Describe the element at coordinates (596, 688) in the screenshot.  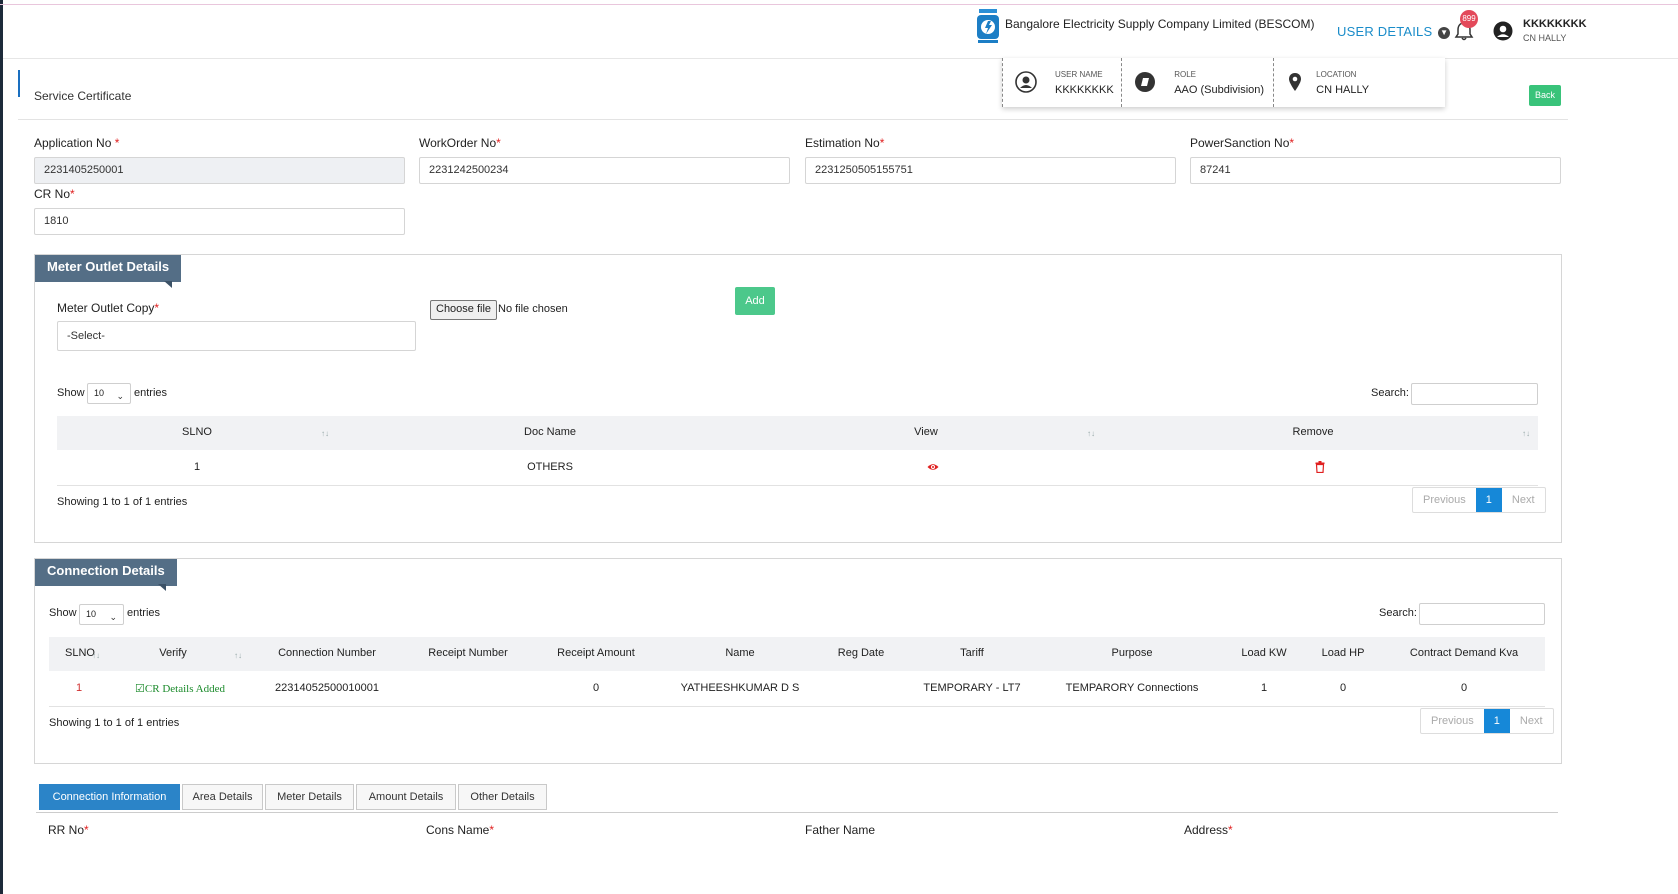
I see `receipt-amount-cell: 0` at that location.